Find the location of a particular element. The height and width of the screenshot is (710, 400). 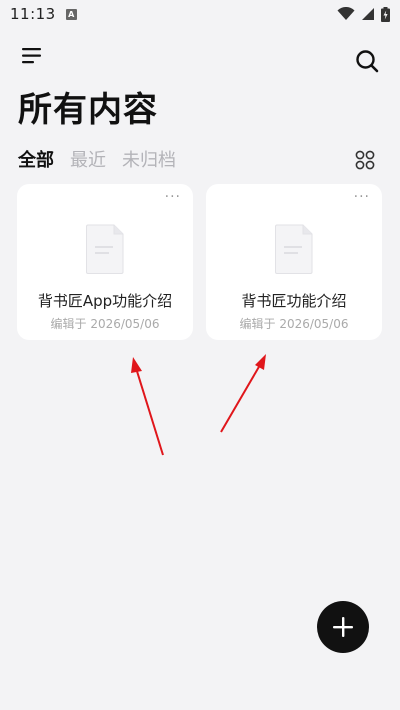

filter-tabs: 全部 最近 未归档 is located at coordinates (97, 159).